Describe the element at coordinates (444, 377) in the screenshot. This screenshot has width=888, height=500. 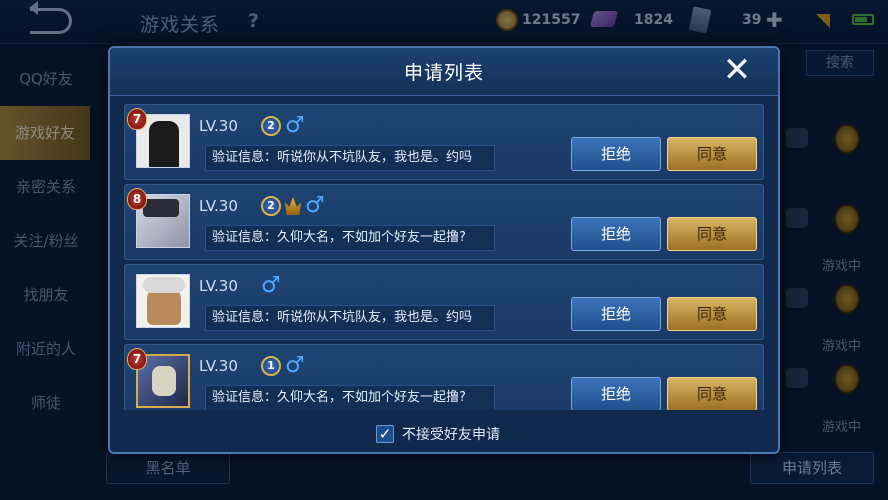
I see `list-item: 7 LV.30 1 ♂ 验证信息：久仰大名，不如加个好友一起撸? 拒绝 同意` at that location.